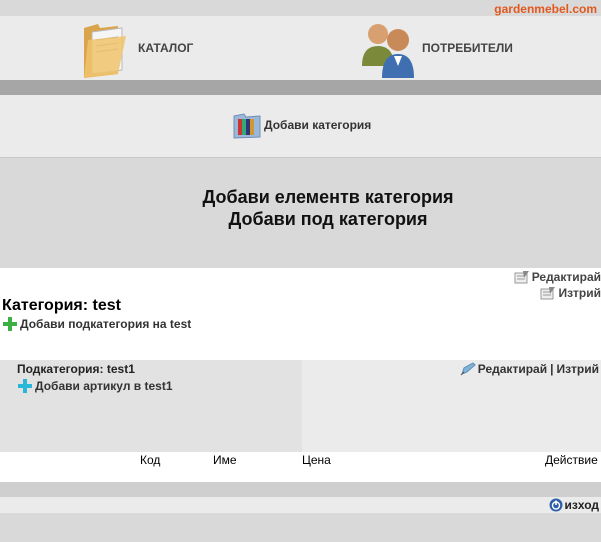 The width and height of the screenshot is (601, 542). I want to click on category-title: Категория: test, so click(61, 305).